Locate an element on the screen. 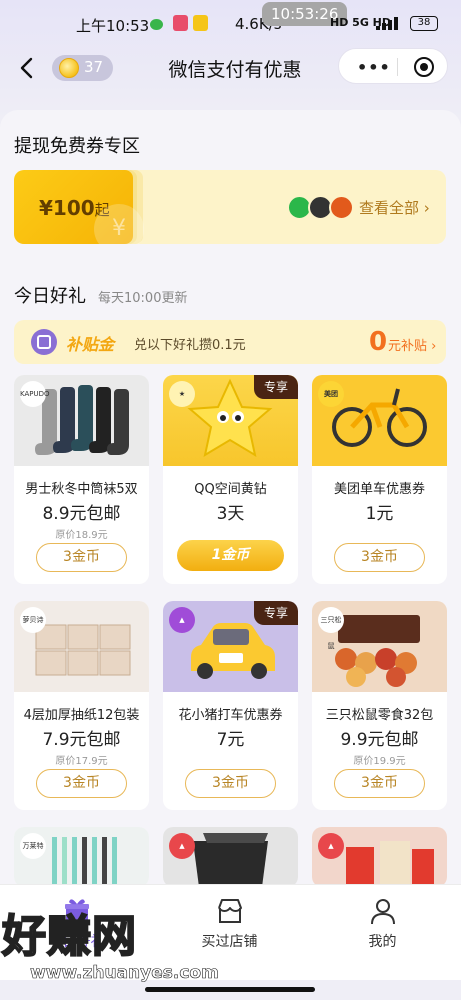  product-price: 9.9元包邮 is located at coordinates (379, 740).